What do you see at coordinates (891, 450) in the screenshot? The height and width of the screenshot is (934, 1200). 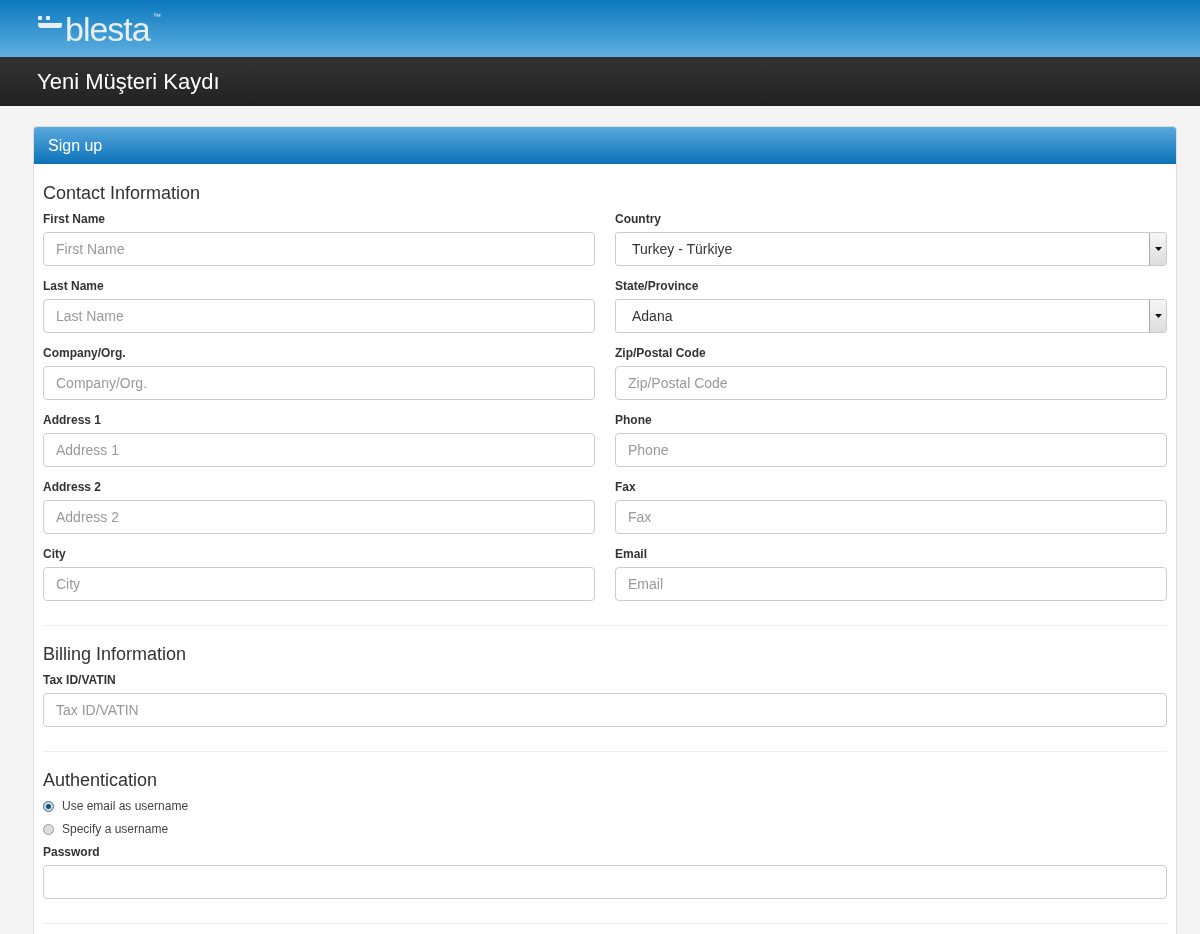 I see `text-field: Phone` at bounding box center [891, 450].